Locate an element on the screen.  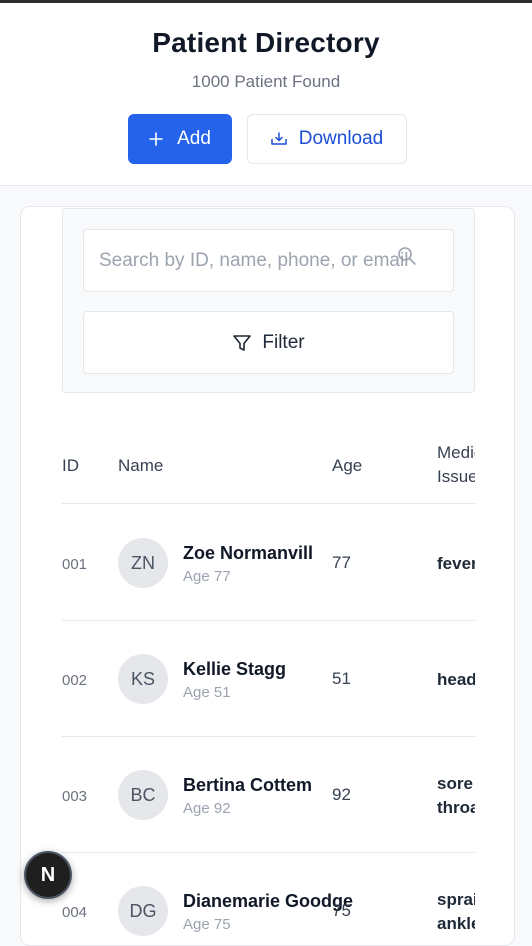
medical-issue-line: fever is located at coordinates (456, 563).